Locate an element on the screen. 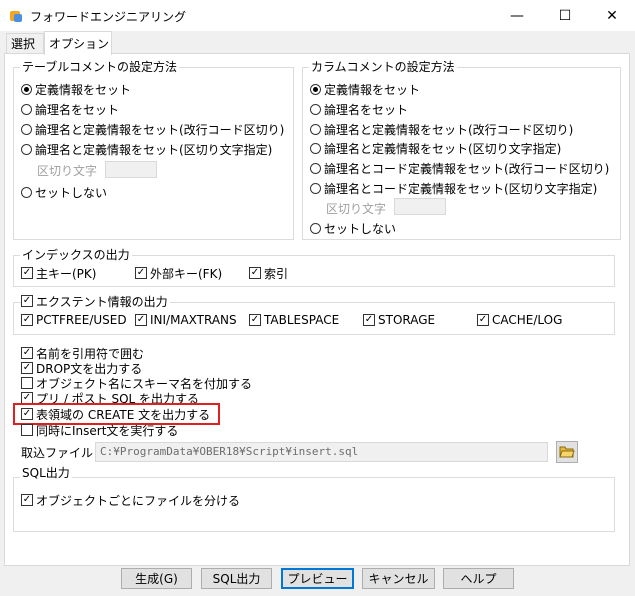 This screenshot has height=596, width=635. minimize-button: — is located at coordinates (517, 15).